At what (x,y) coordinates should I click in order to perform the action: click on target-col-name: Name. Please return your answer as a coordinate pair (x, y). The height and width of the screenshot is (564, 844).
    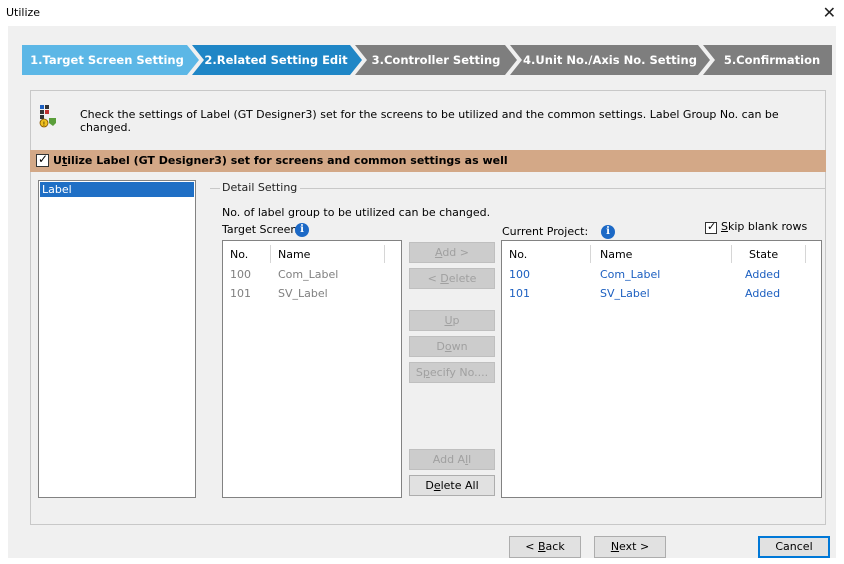
    Looking at the image, I should click on (294, 254).